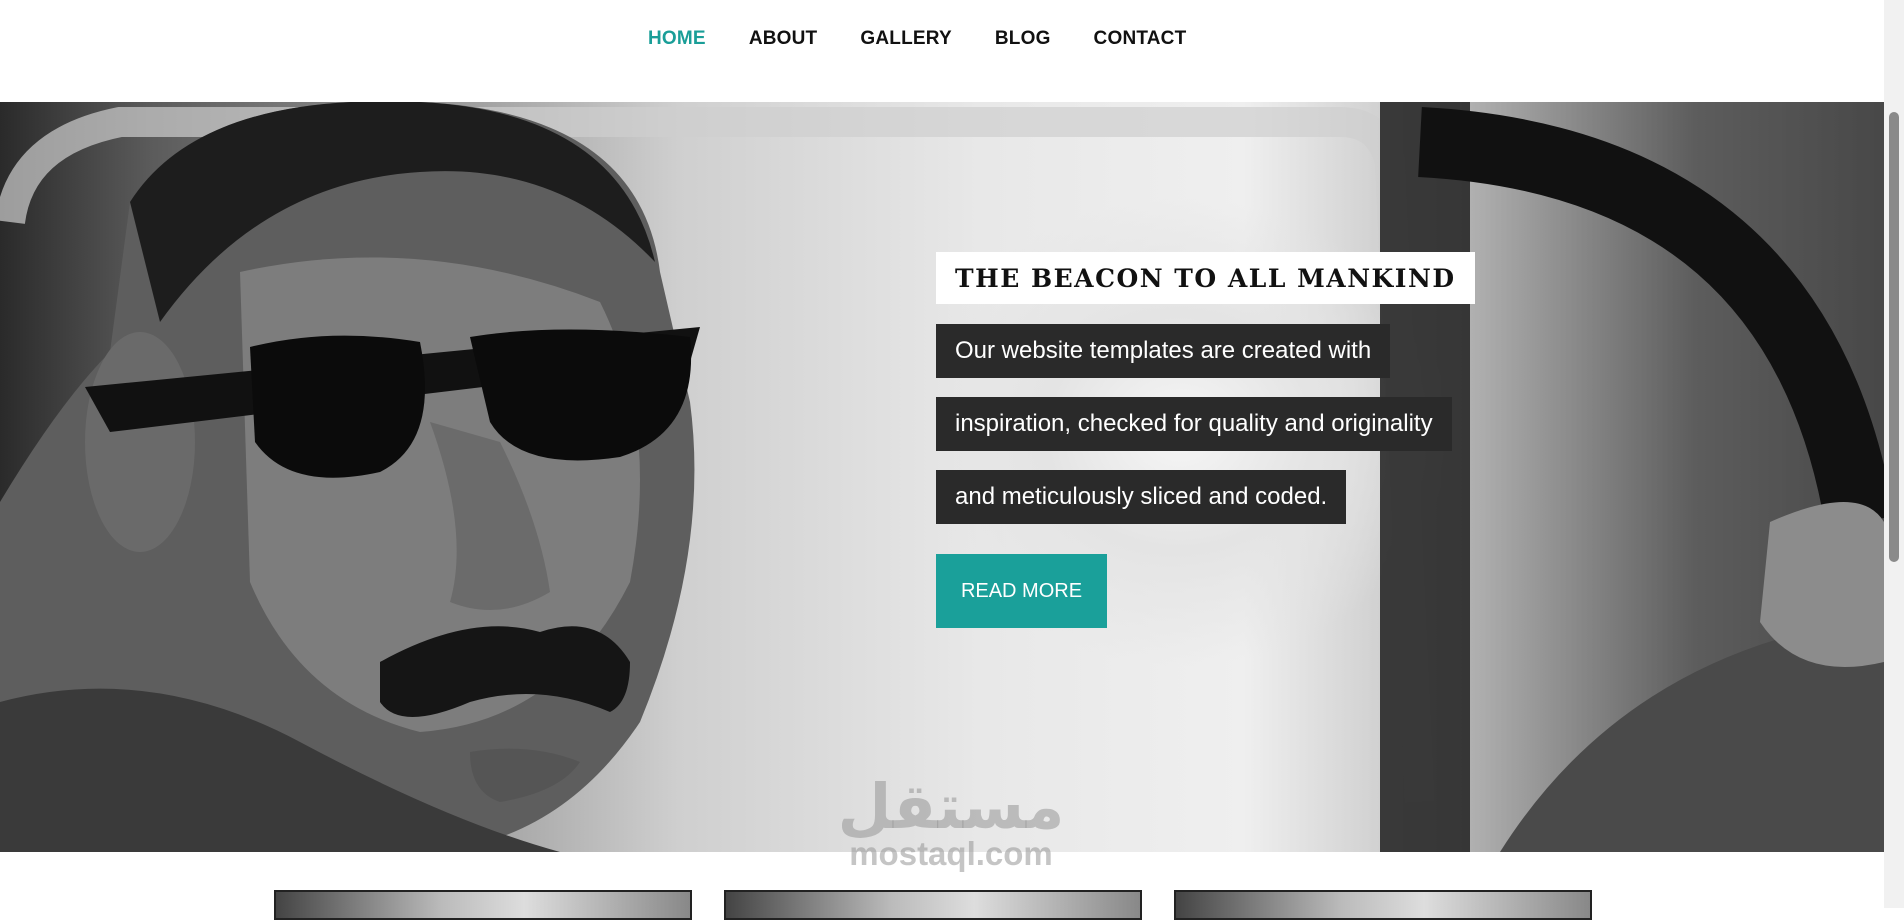 The image size is (1904, 920). Describe the element at coordinates (1163, 351) in the screenshot. I see `hero-description-line-1: Our website templates are created with` at that location.